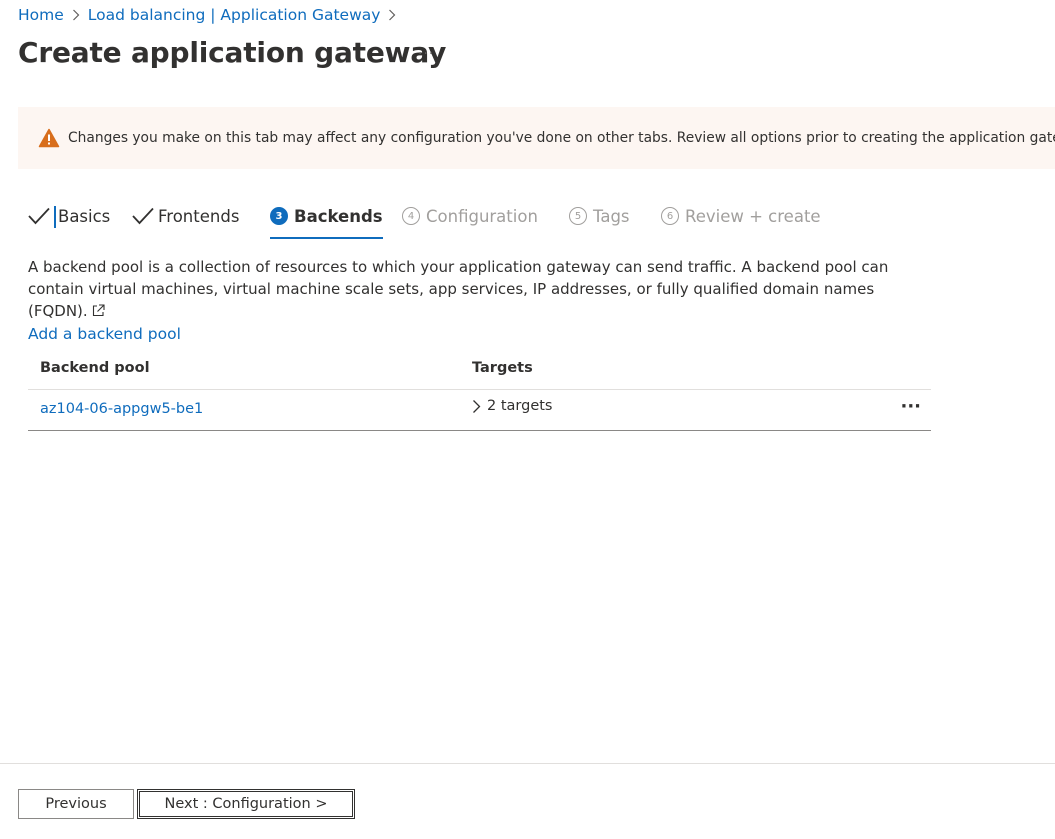  Describe the element at coordinates (611, 216) in the screenshot. I see `tab-label: Tags` at that location.